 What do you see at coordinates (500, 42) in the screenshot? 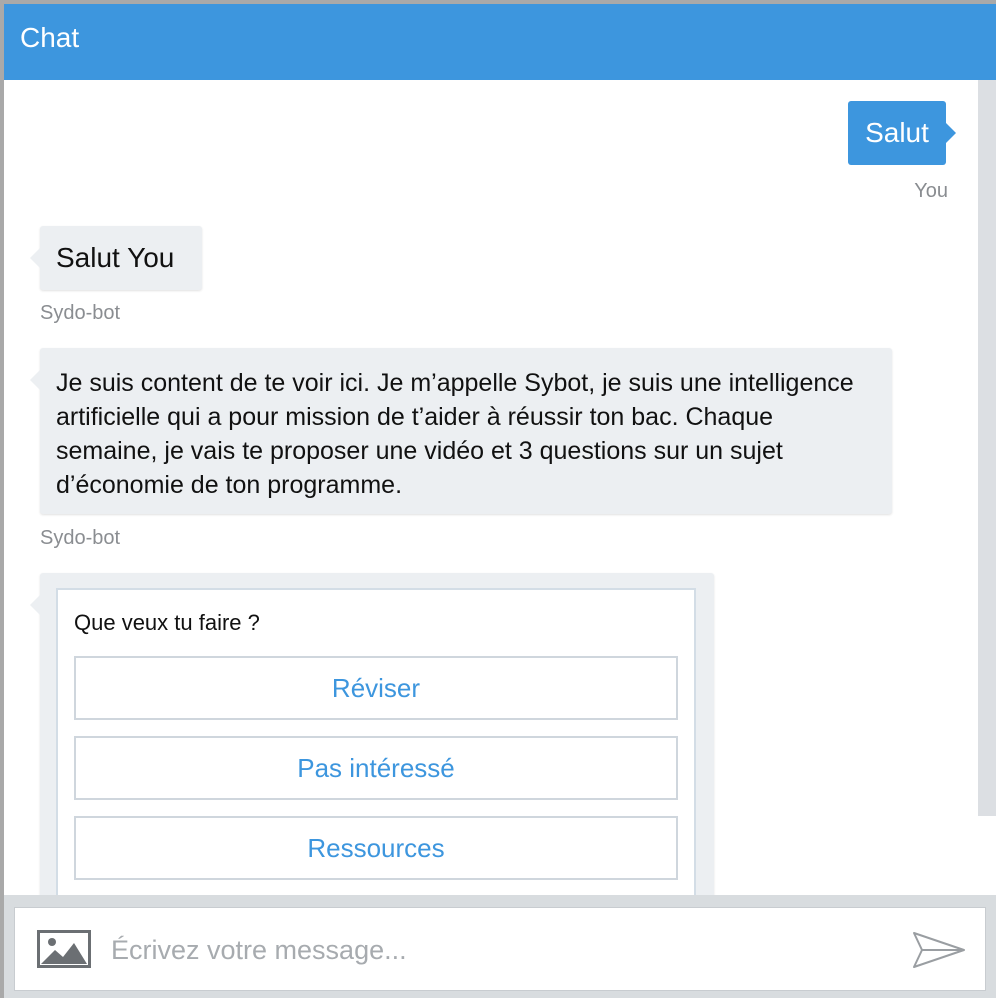
I see `chat-header: Chat` at bounding box center [500, 42].